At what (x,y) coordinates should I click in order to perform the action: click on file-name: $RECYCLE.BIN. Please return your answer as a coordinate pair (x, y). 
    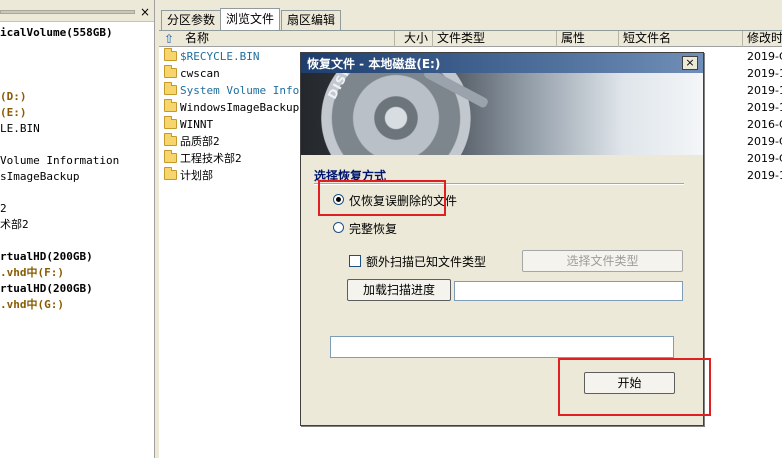
    Looking at the image, I should click on (220, 56).